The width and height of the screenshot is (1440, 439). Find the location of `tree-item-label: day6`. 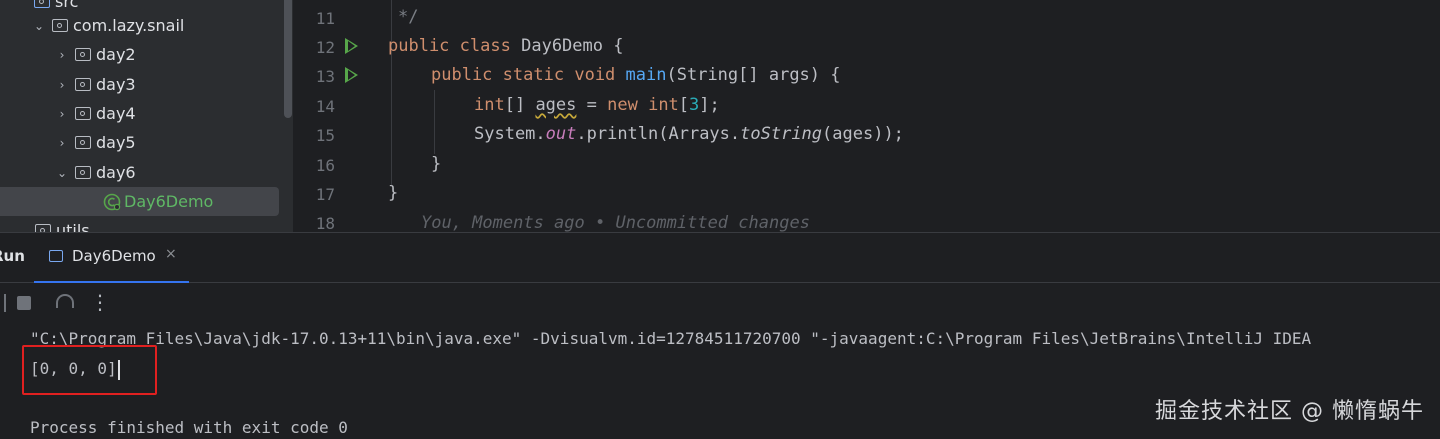

tree-item-label: day6 is located at coordinates (116, 172).